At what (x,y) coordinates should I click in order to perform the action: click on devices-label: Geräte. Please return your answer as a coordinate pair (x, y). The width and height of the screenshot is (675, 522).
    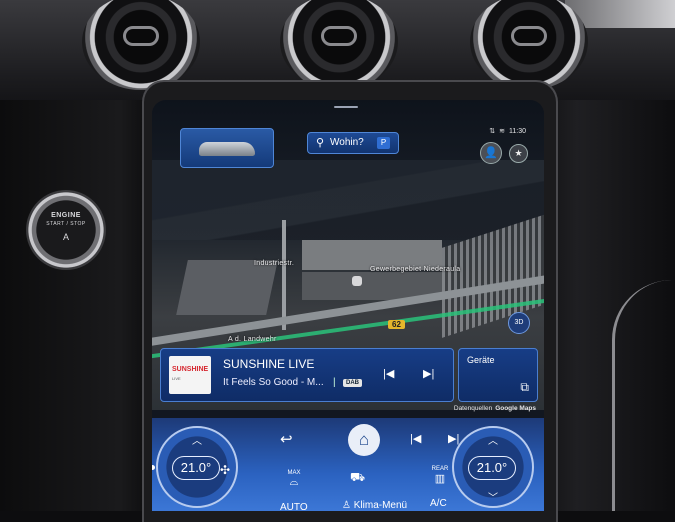
    Looking at the image, I should click on (481, 360).